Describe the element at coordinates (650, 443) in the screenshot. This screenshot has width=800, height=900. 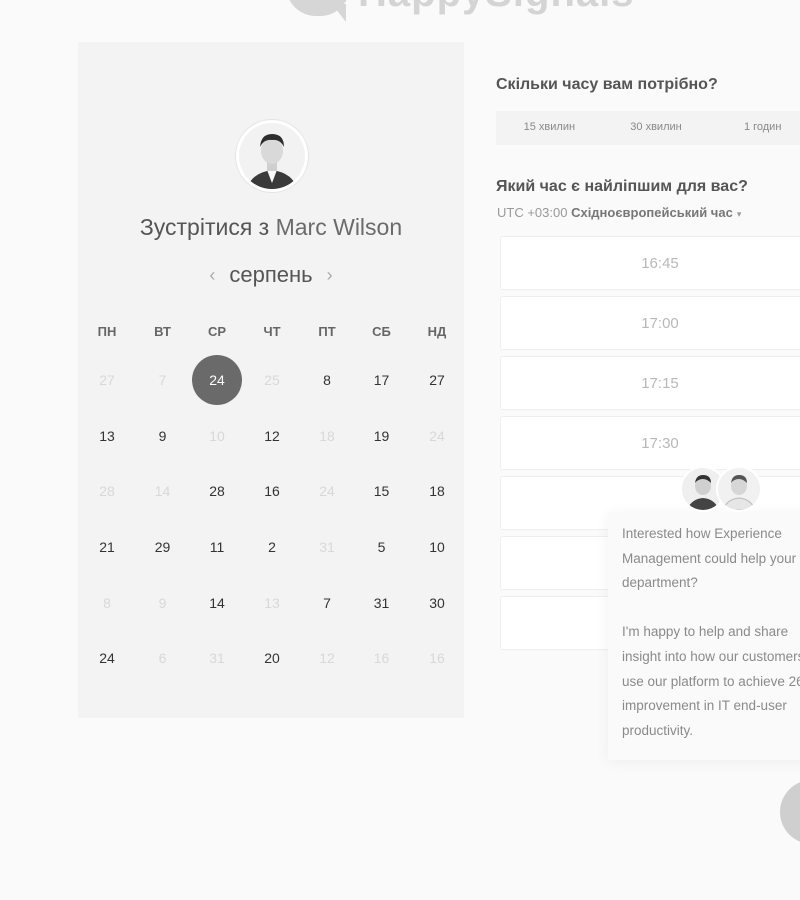
I see `time-slot: 17:30` at that location.